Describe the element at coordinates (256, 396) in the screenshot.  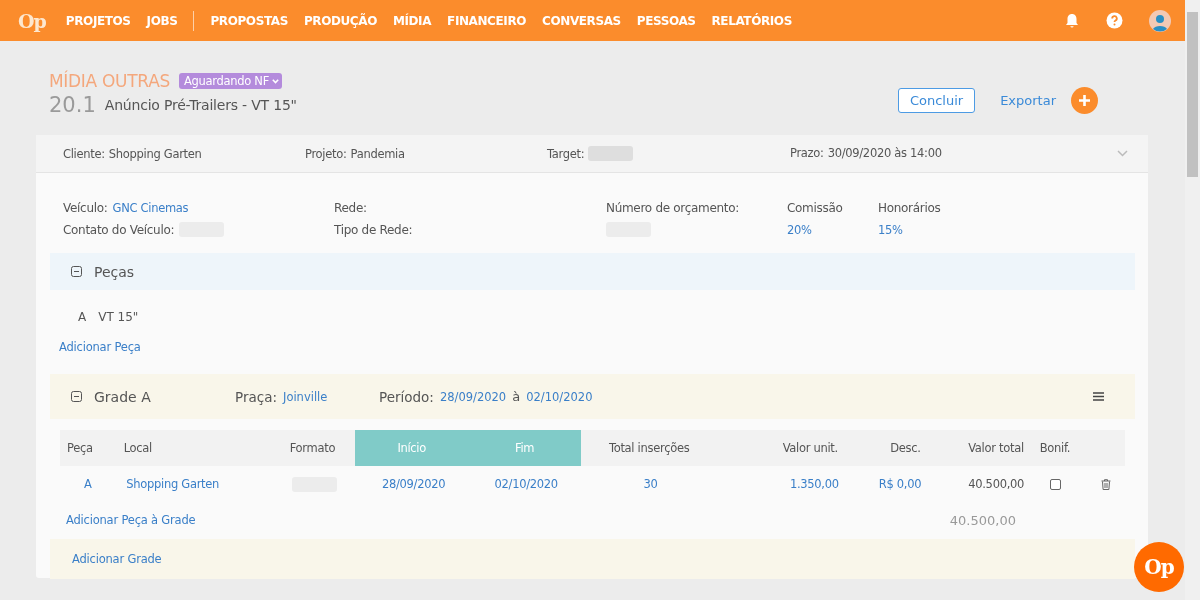
I see `field-label: Praça:` at that location.